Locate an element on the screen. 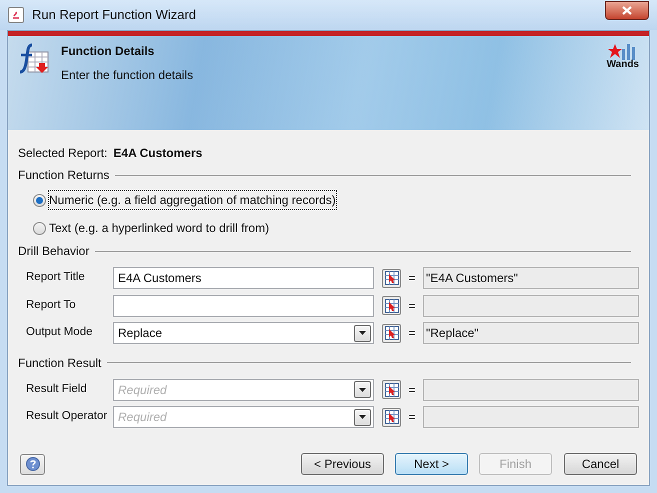  wizard-button: < Previous is located at coordinates (342, 464).